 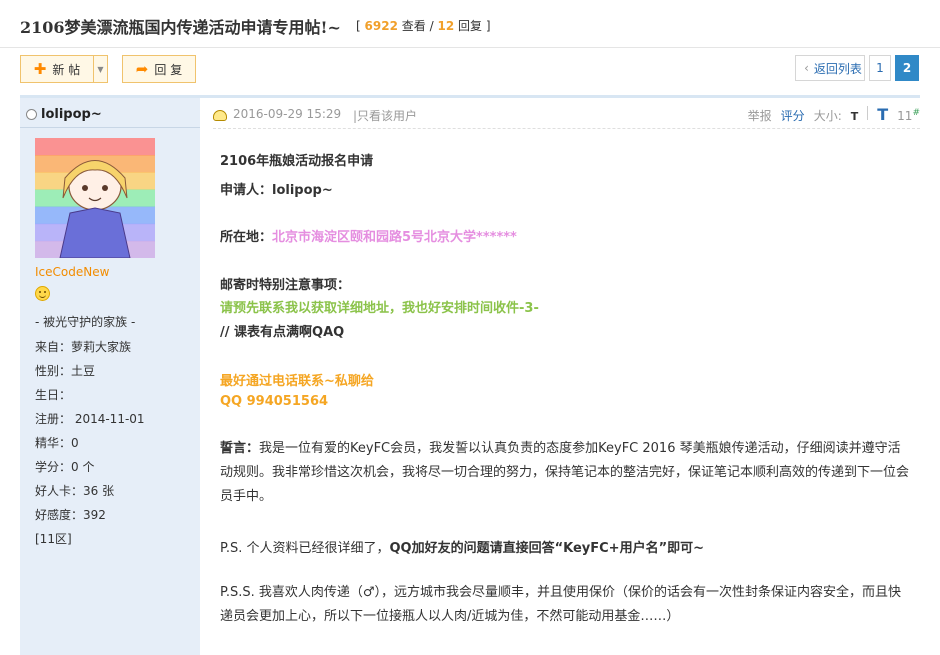 I want to click on view-label: 查看, so click(x=413, y=26).